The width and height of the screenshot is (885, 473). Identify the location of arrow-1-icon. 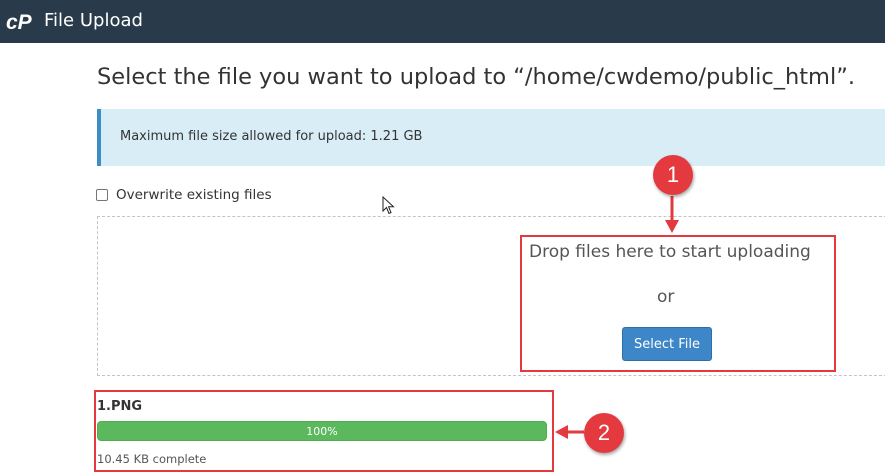
(672, 214).